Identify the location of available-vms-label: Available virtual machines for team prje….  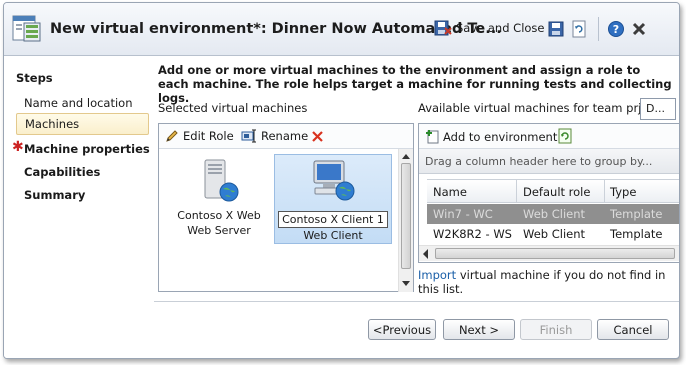
(541, 108).